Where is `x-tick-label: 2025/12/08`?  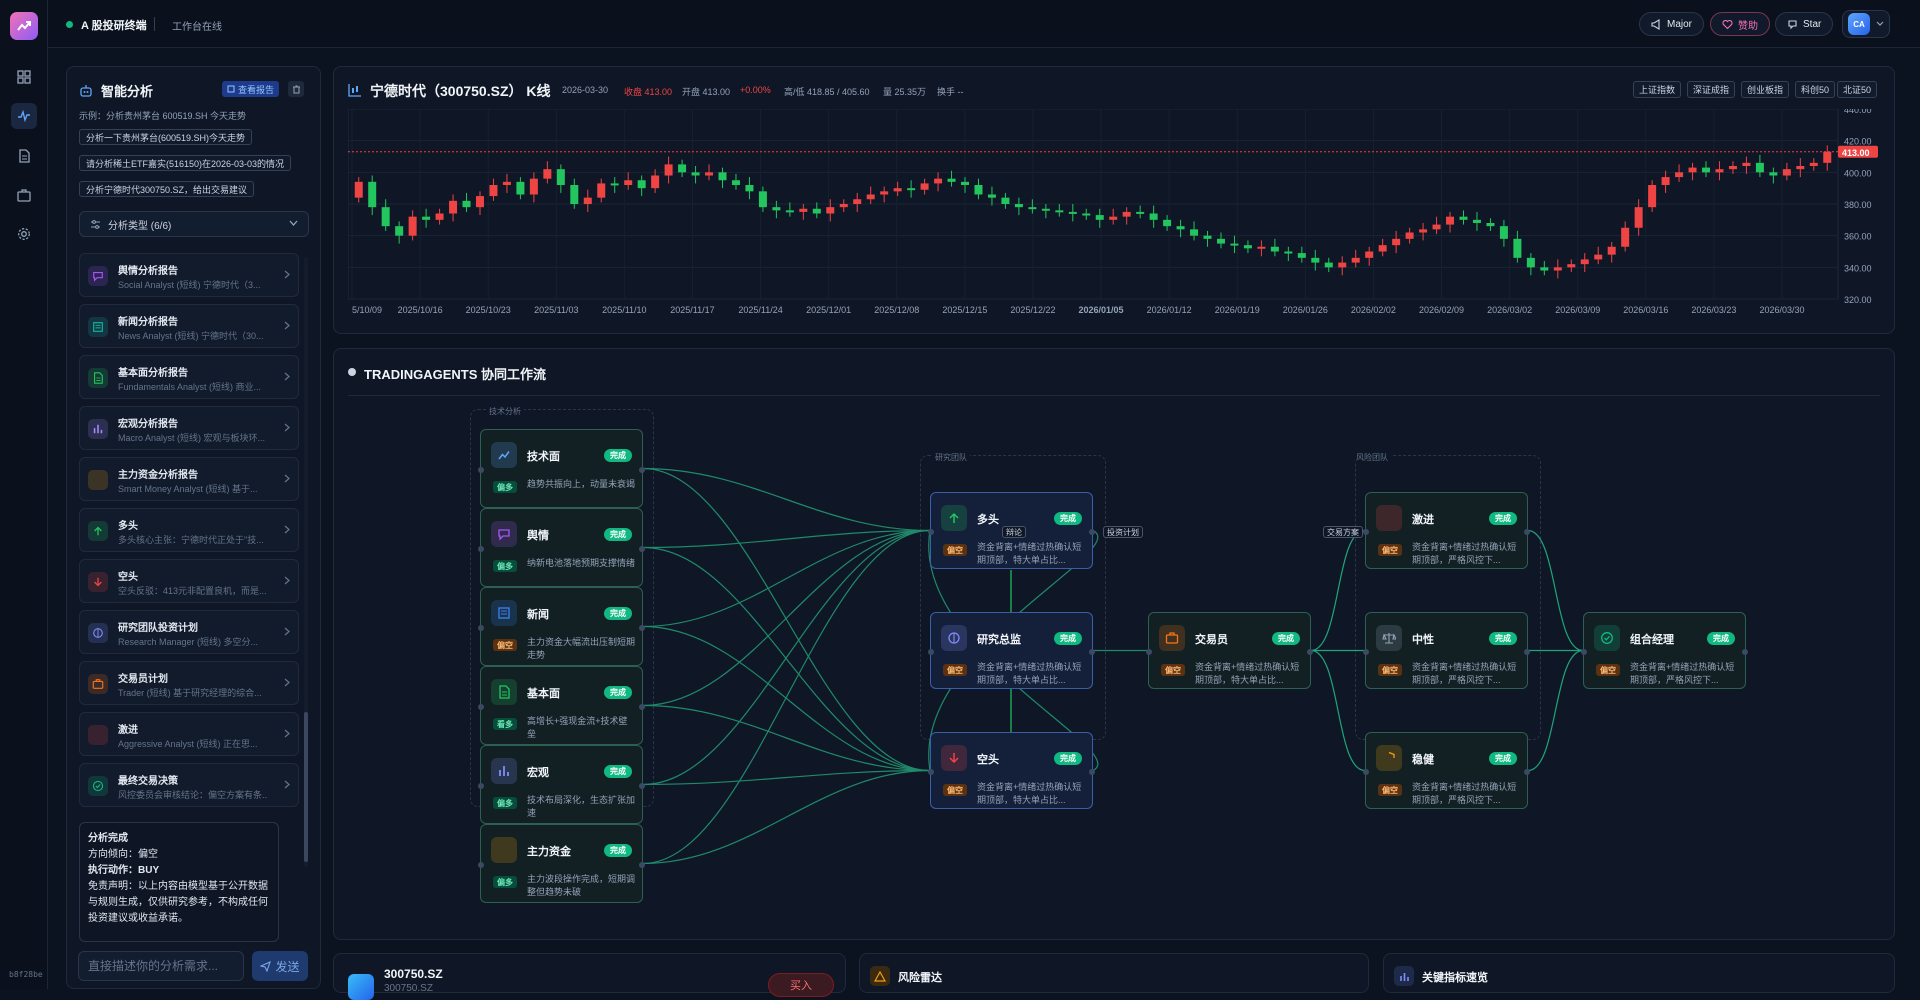
x-tick-label: 2025/12/08 is located at coordinates (896, 310).